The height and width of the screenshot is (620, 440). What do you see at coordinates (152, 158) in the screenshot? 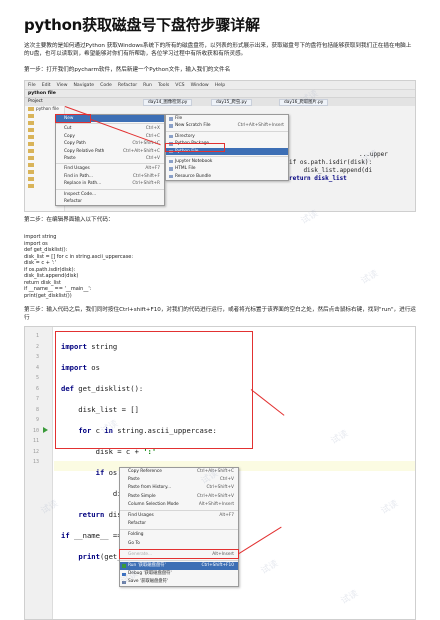
I see `menu-item-shortcut: Ctrl+V` at bounding box center [152, 158].